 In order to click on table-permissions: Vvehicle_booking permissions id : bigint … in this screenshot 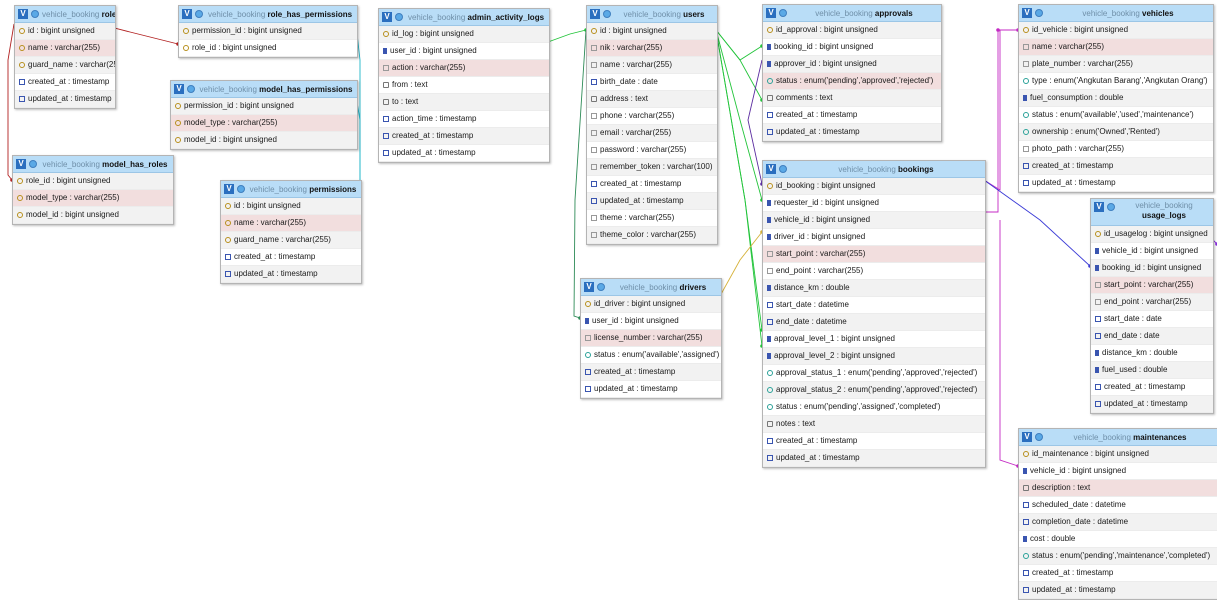, I will do `click(291, 232)`.